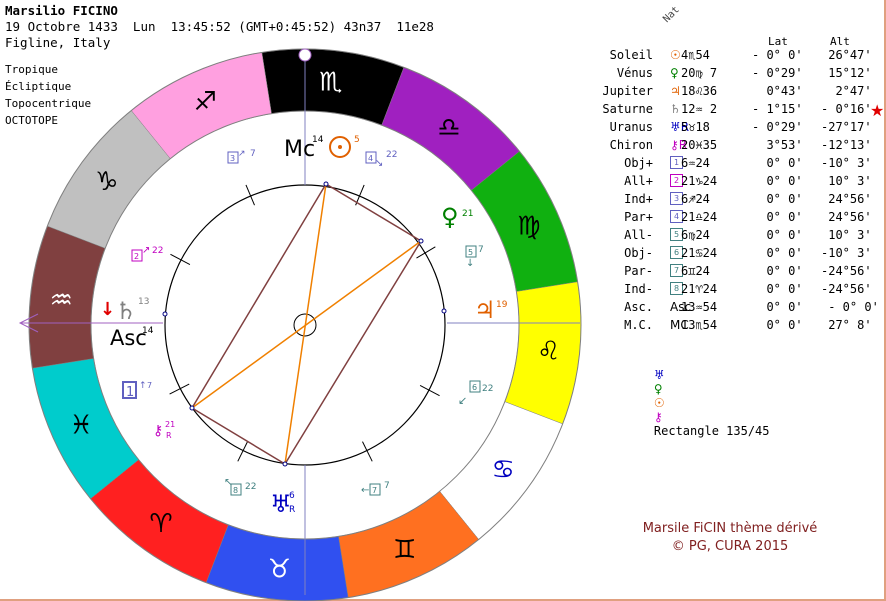 This screenshot has width=886, height=601. What do you see at coordinates (699, 307) in the screenshot?
I see `row-position: 13♒54` at bounding box center [699, 307].